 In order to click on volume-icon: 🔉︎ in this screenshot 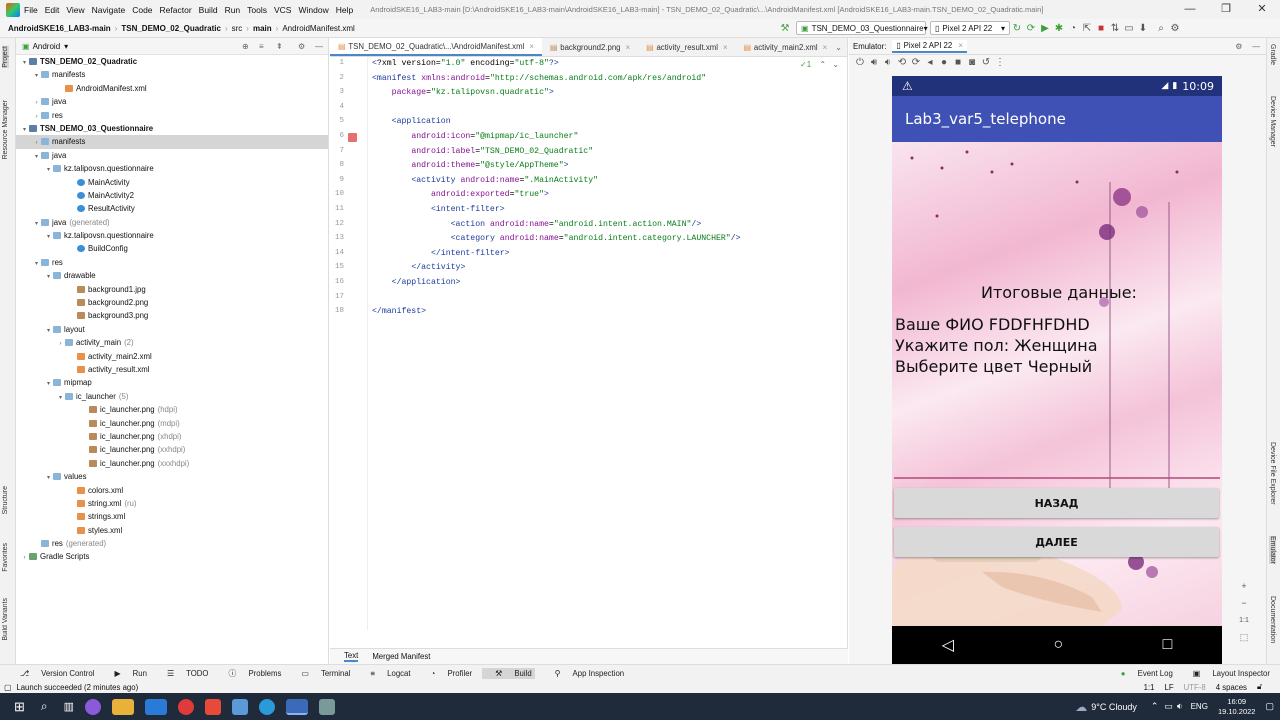, I will do `click(1180, 706)`.